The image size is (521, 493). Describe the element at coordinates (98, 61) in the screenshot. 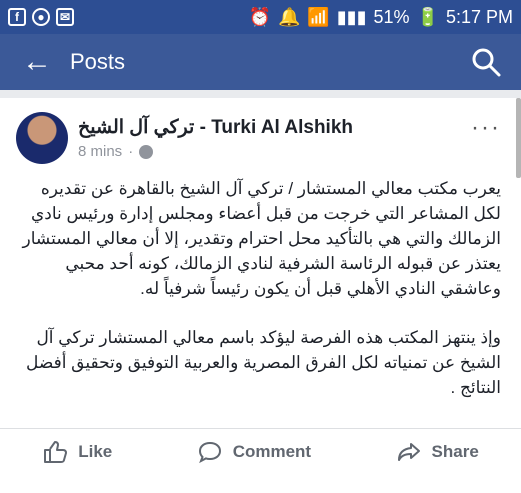

I see `page-title: Posts` at that location.